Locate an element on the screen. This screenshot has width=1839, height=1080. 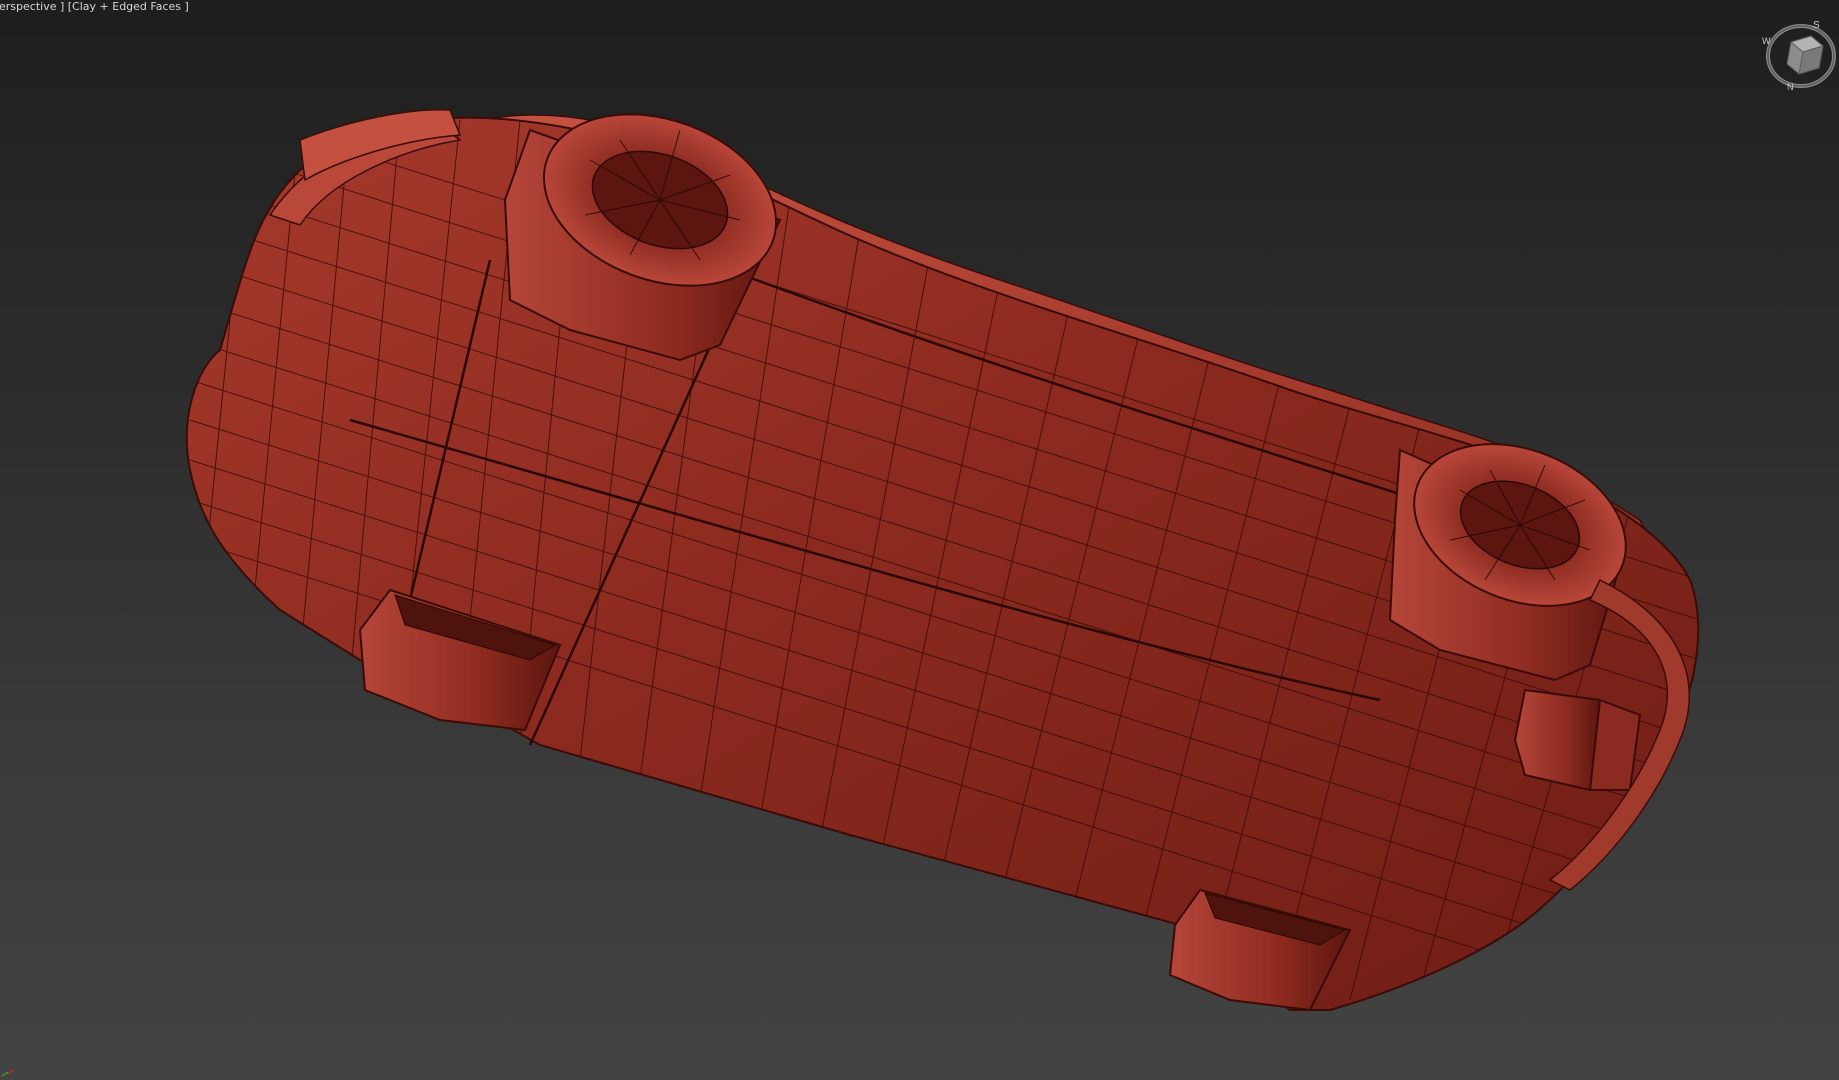
compass-n-label: N is located at coordinates (1790, 87).